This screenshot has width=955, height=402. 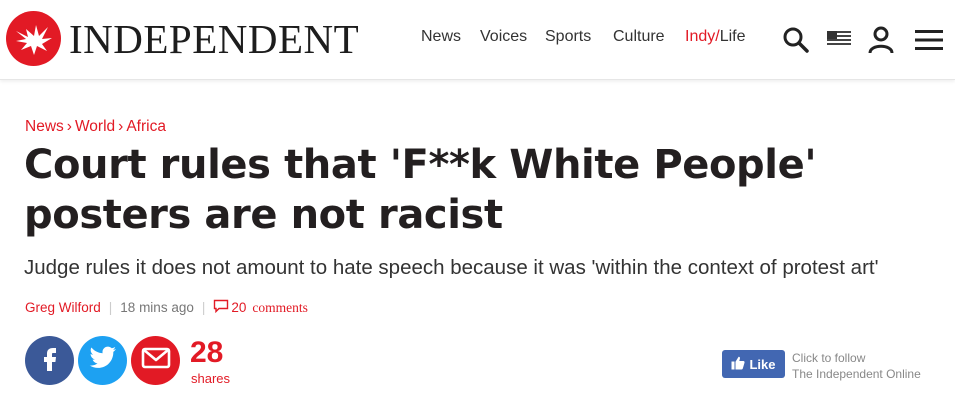 I want to click on like-label: Like, so click(x=762, y=364).